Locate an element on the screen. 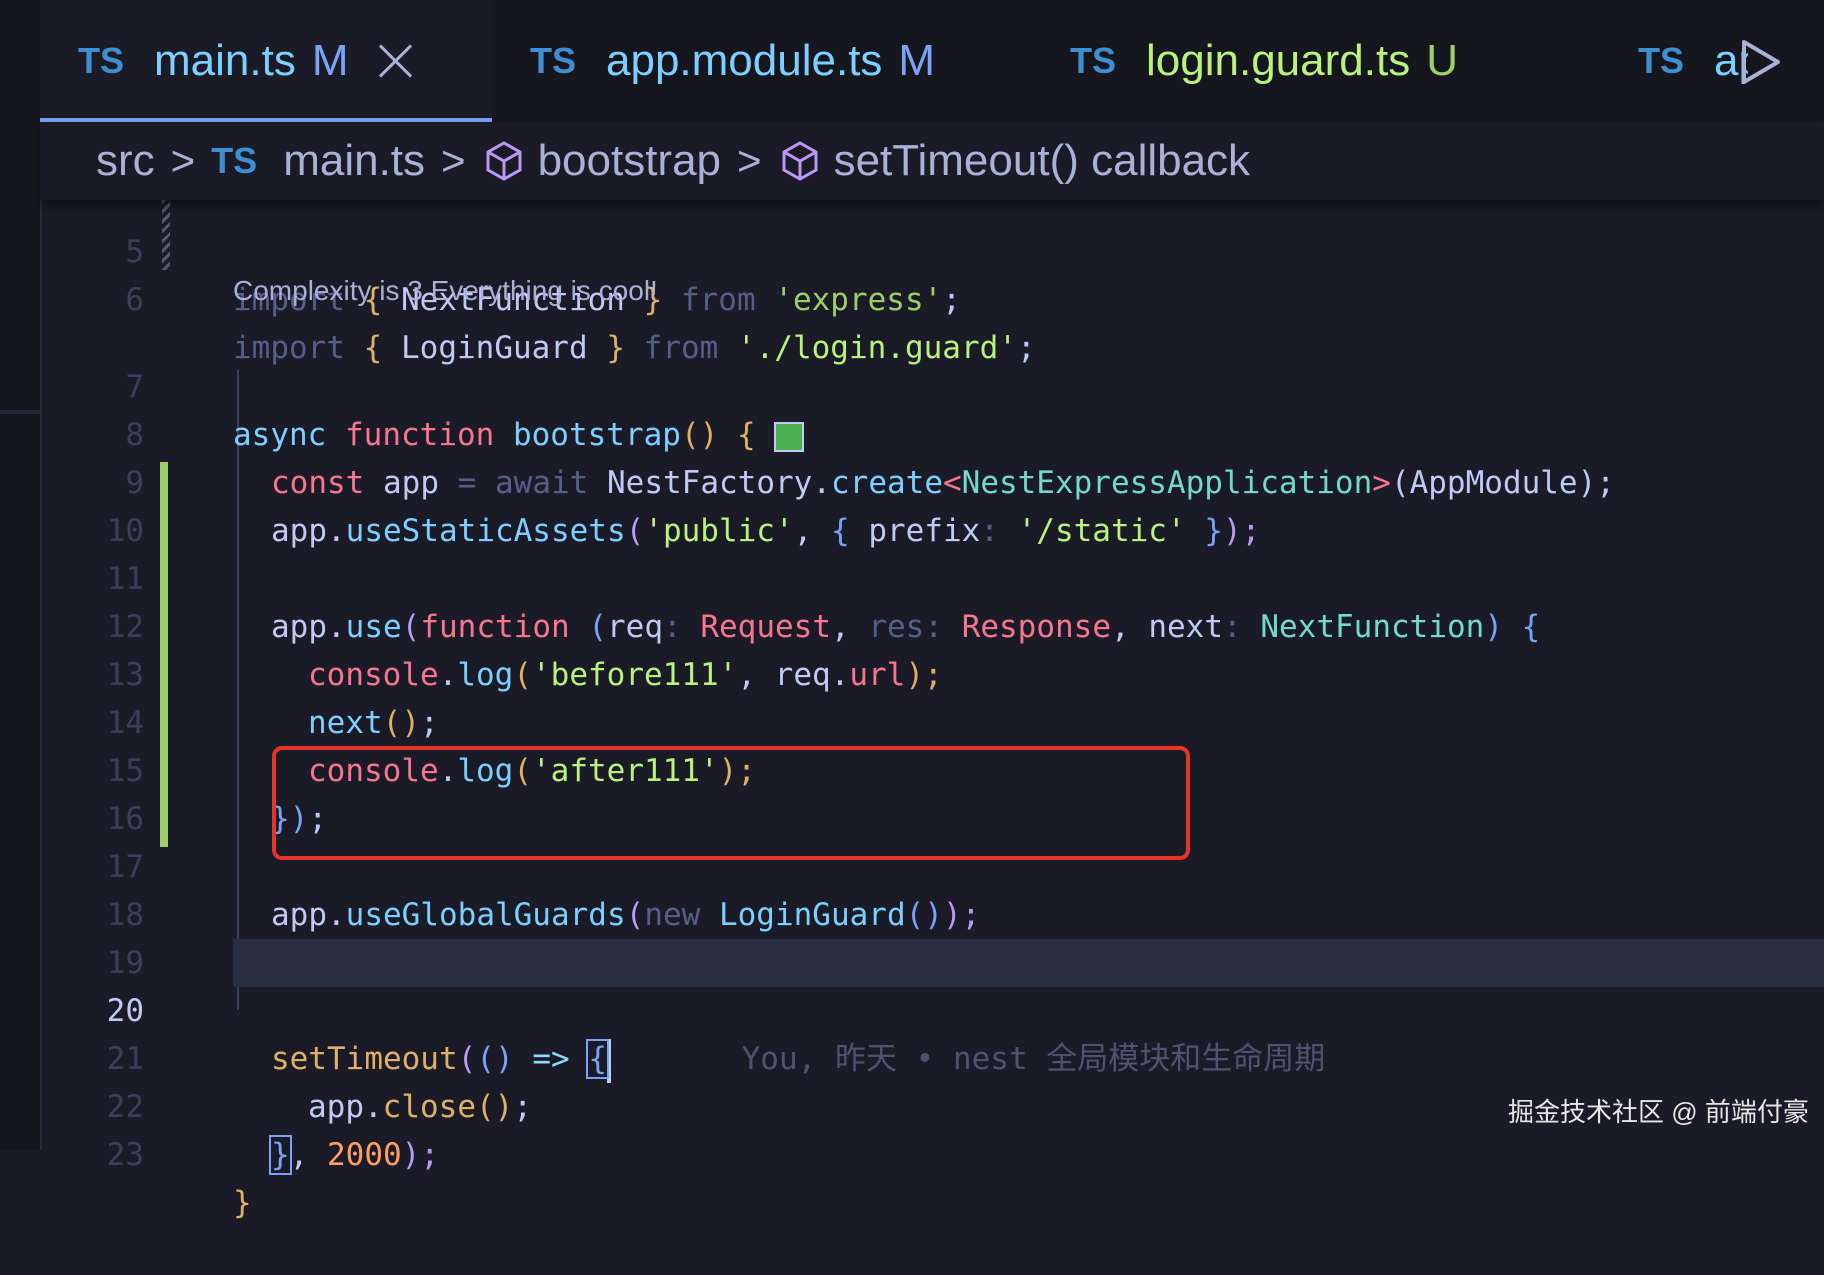 Image resolution: width=1824 pixels, height=1275 pixels. code-line: 7 async function bootstrap() { is located at coordinates (932, 384).